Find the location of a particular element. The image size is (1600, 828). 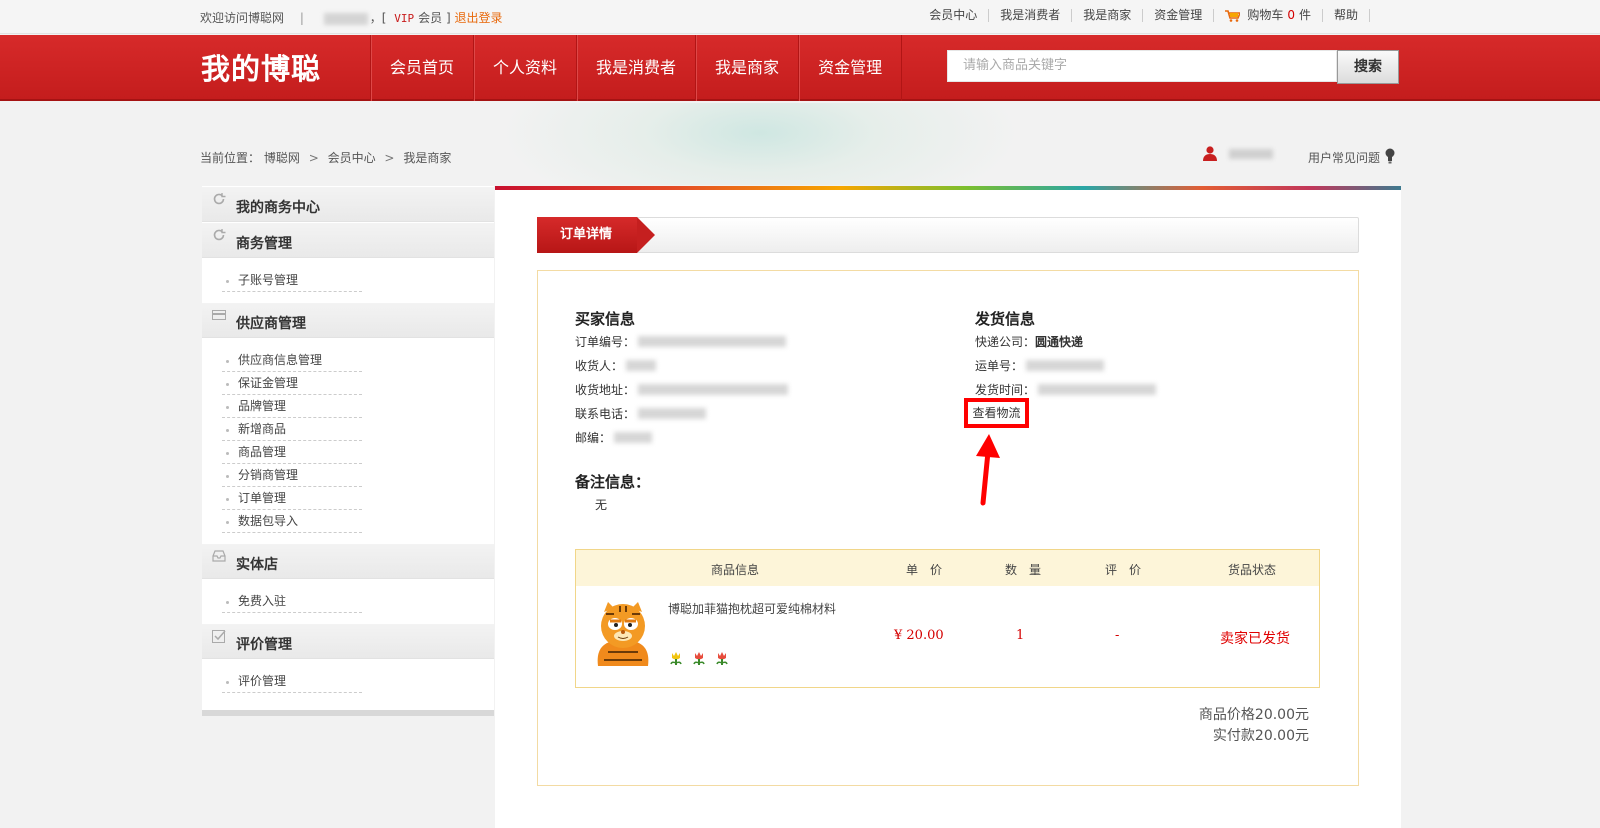

waybill-row: 运单号： is located at coordinates (1040, 365).